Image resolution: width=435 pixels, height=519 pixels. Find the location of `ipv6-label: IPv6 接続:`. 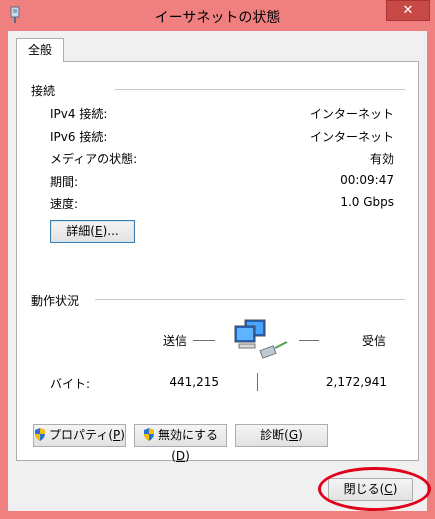

ipv6-label: IPv6 接続: is located at coordinates (79, 137).